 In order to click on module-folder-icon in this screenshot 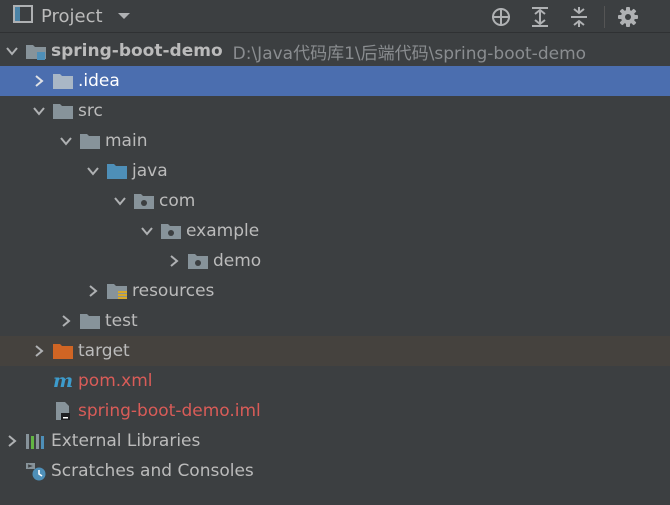, I will do `click(36, 51)`.